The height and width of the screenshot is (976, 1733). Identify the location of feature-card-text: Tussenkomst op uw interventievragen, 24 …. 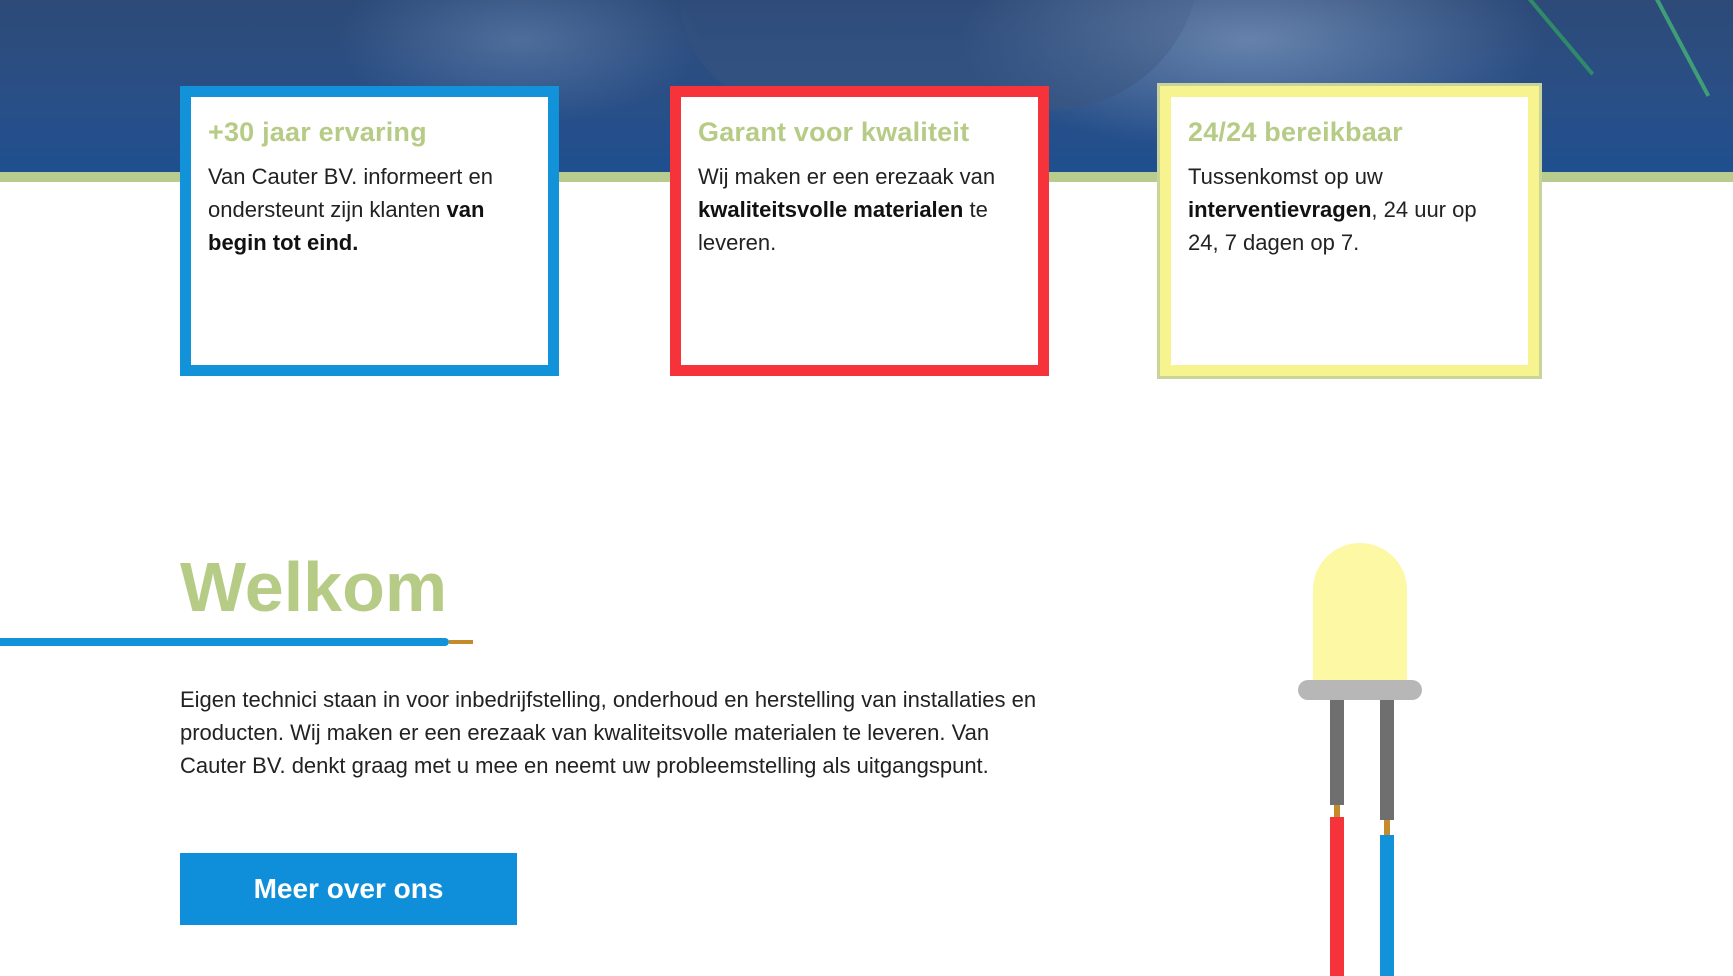
(1349, 209).